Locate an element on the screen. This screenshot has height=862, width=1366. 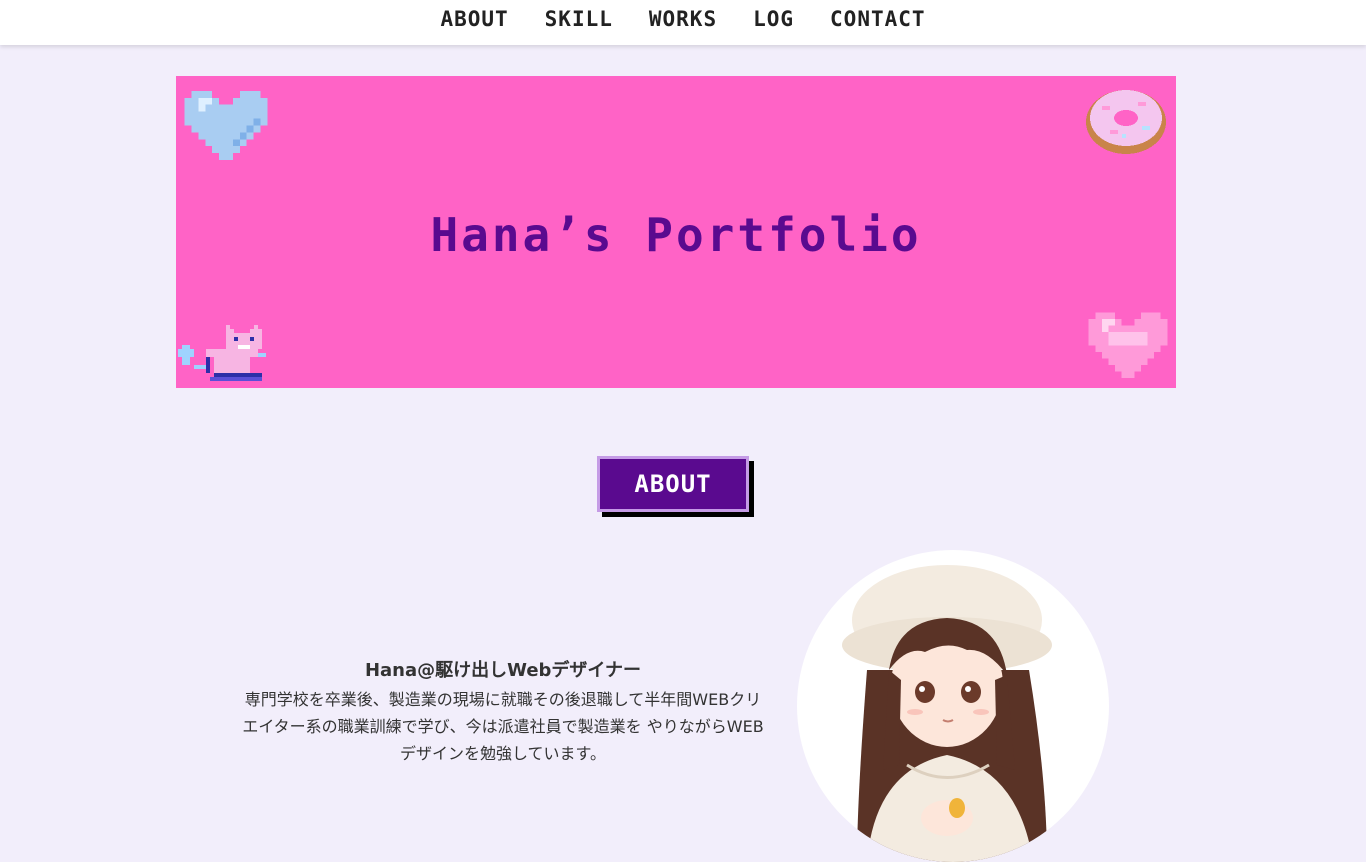
top-navigation: ABOUT SKILL WORKS LOG CONTACT is located at coordinates (683, 22).